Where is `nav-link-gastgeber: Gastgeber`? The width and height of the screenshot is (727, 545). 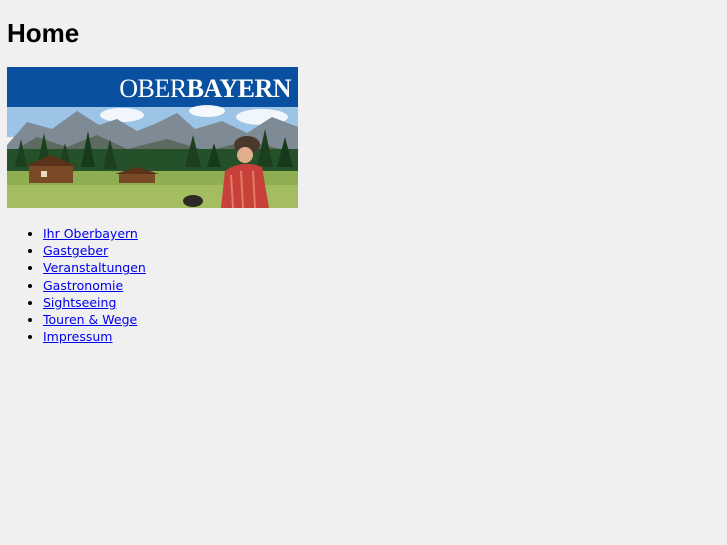
nav-link-gastgeber: Gastgeber is located at coordinates (75, 250).